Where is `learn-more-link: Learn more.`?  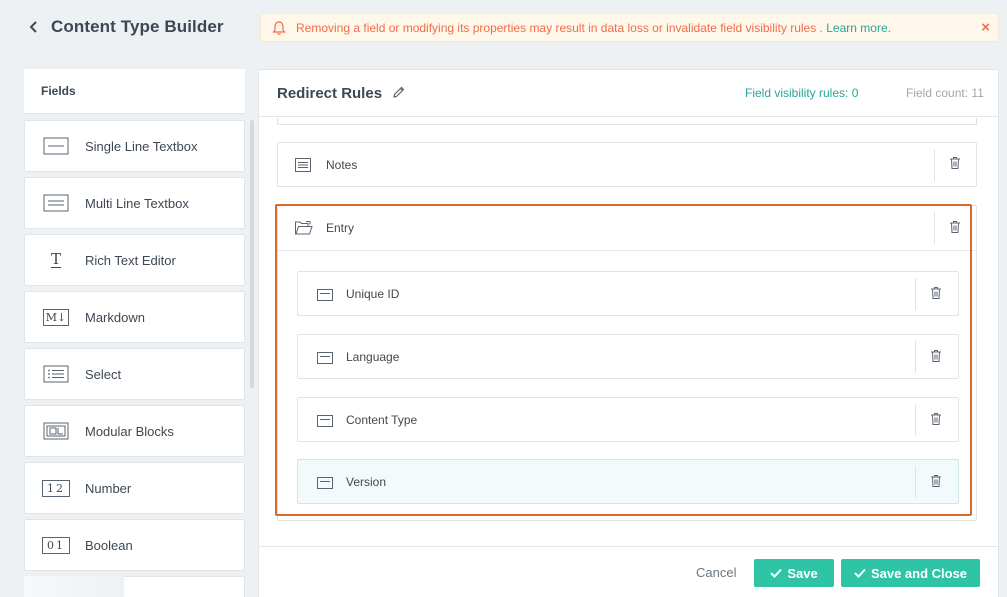
learn-more-link: Learn more. is located at coordinates (858, 28).